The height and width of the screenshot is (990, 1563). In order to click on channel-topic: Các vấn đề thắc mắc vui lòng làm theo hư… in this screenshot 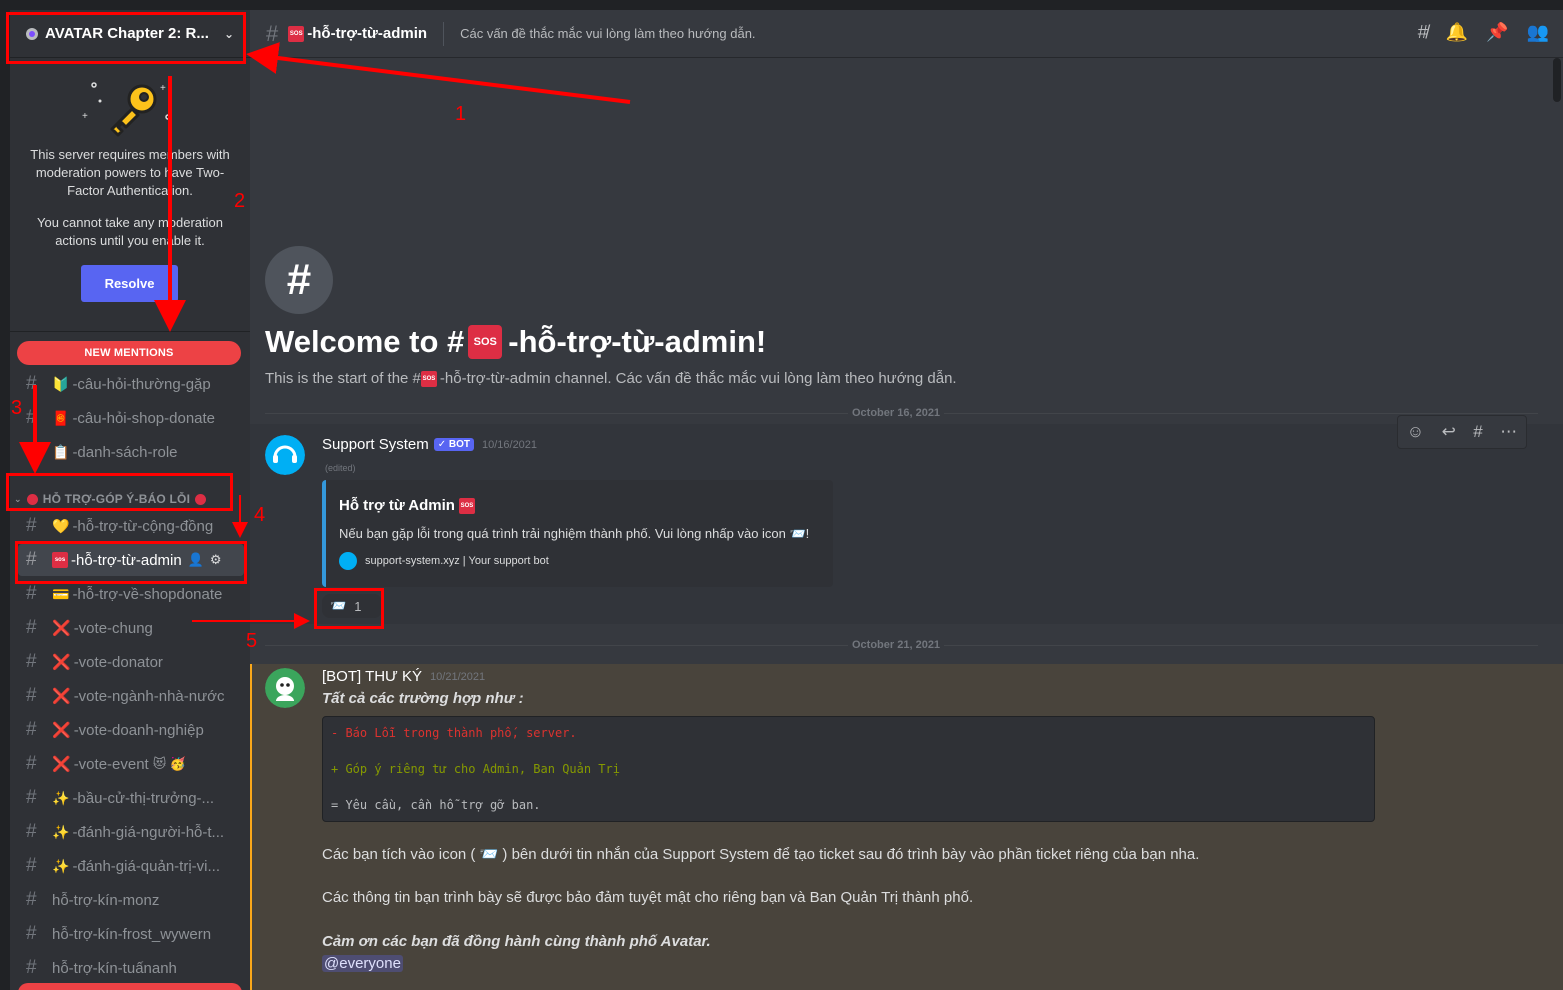, I will do `click(607, 33)`.